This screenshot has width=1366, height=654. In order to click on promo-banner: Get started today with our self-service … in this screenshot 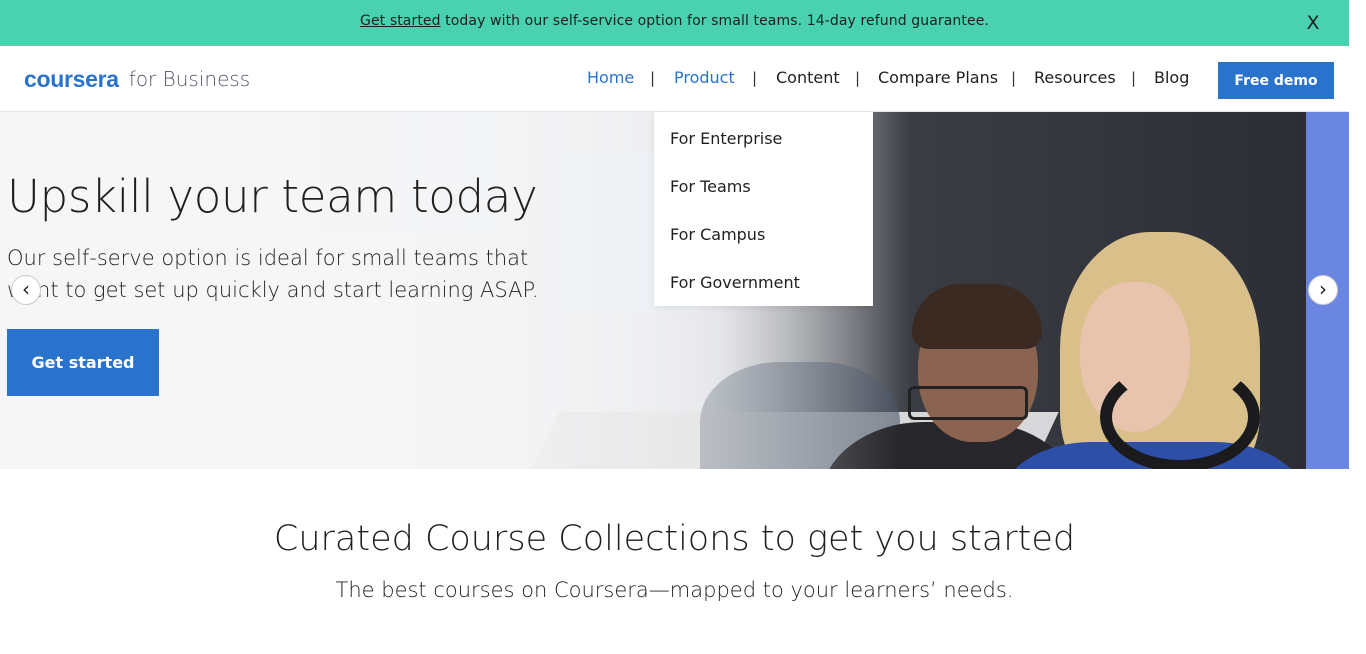, I will do `click(674, 23)`.